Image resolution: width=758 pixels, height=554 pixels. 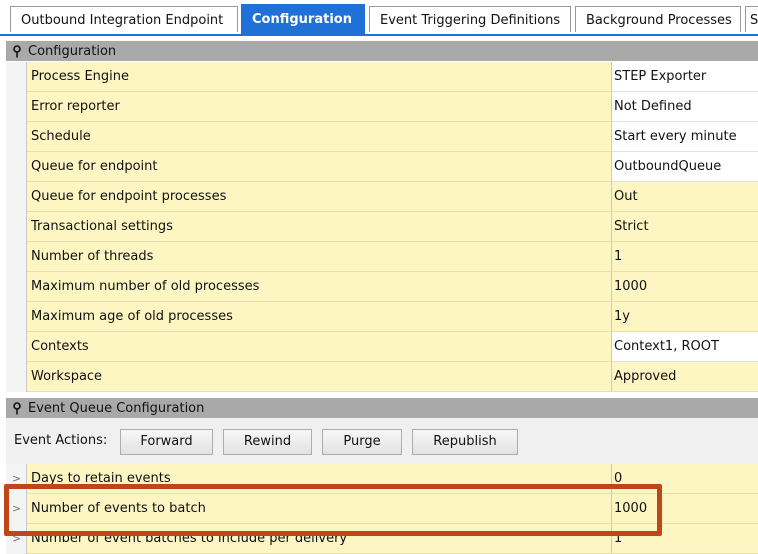 I want to click on property-row: Process Engine STEP Exporter, so click(x=382, y=77).